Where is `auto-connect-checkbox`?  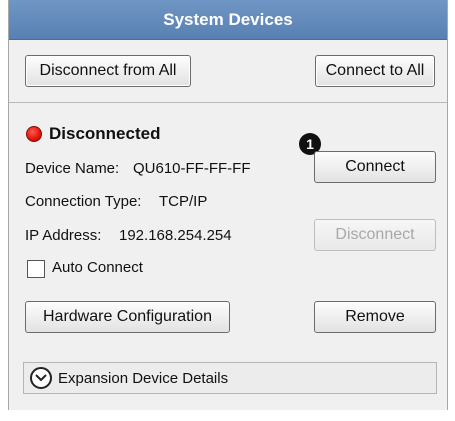 auto-connect-checkbox is located at coordinates (36, 269).